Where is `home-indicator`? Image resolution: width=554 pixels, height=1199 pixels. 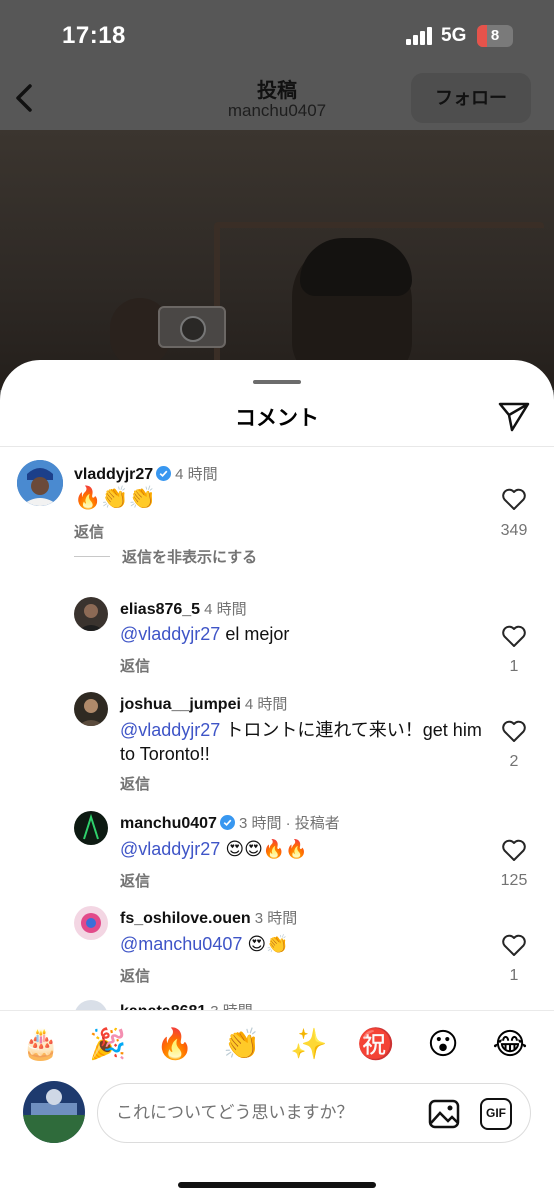
home-indicator is located at coordinates (277, 1185).